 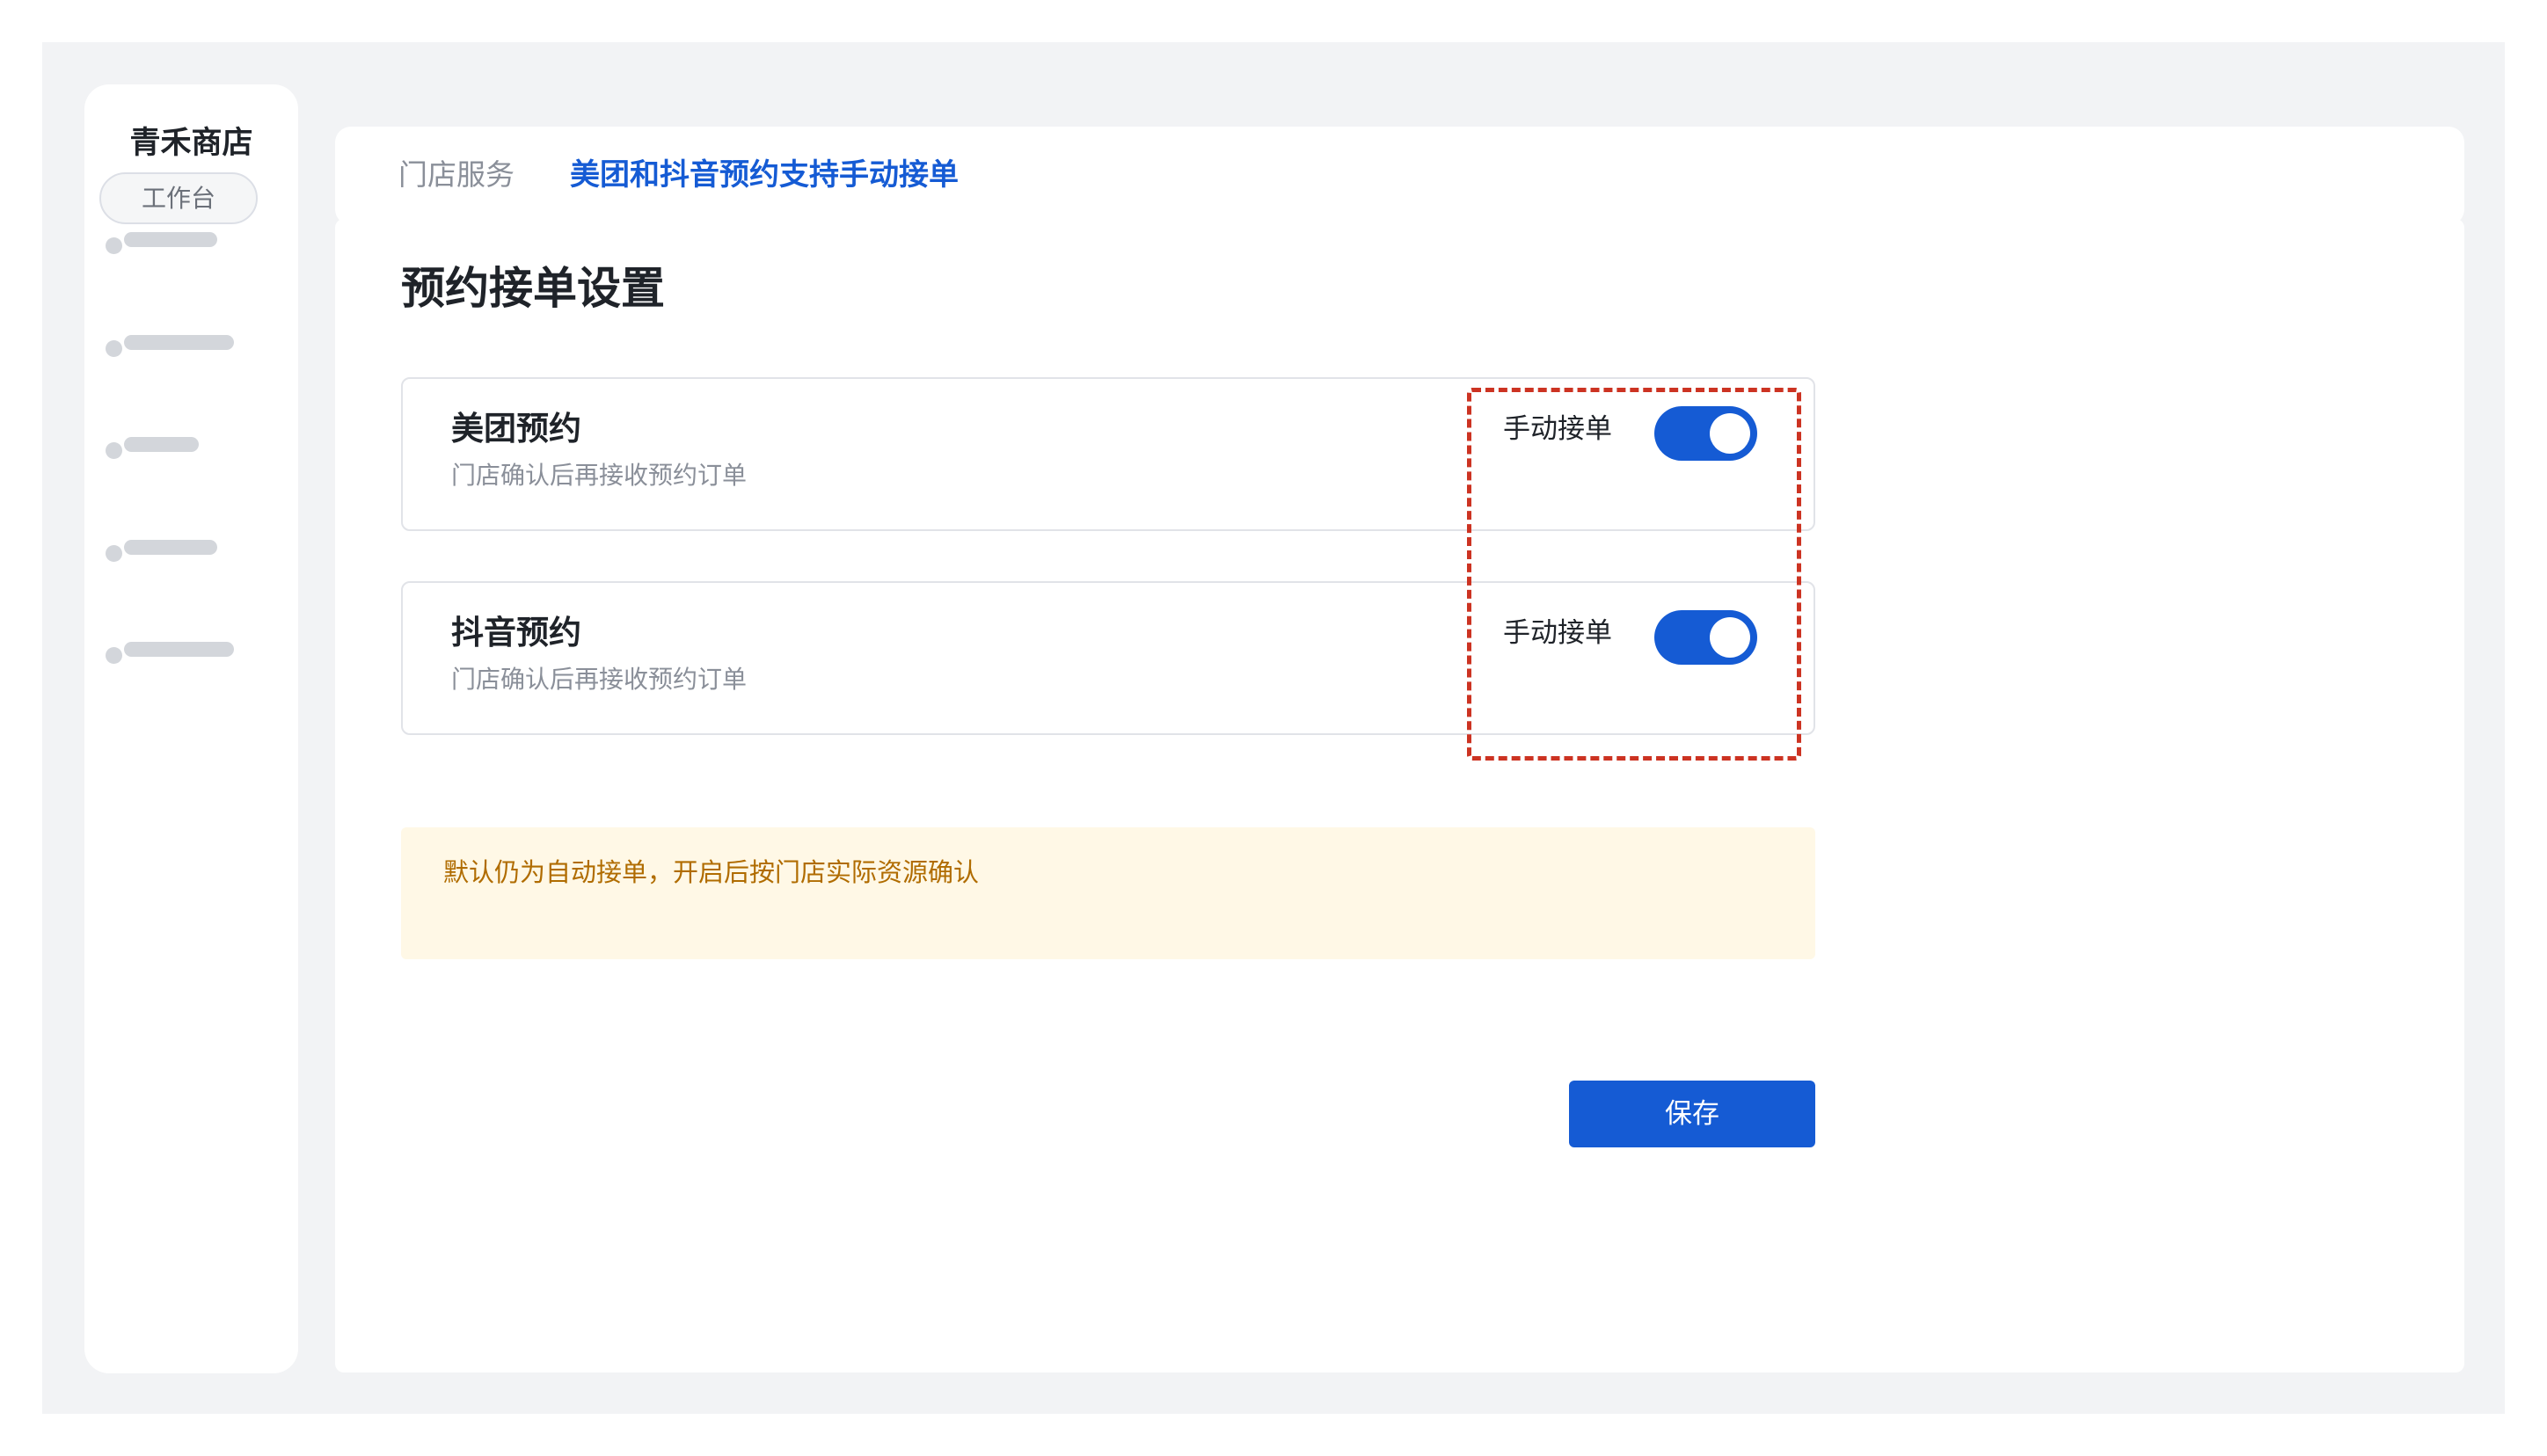 I want to click on card-title: 抖音预约, so click(x=516, y=633).